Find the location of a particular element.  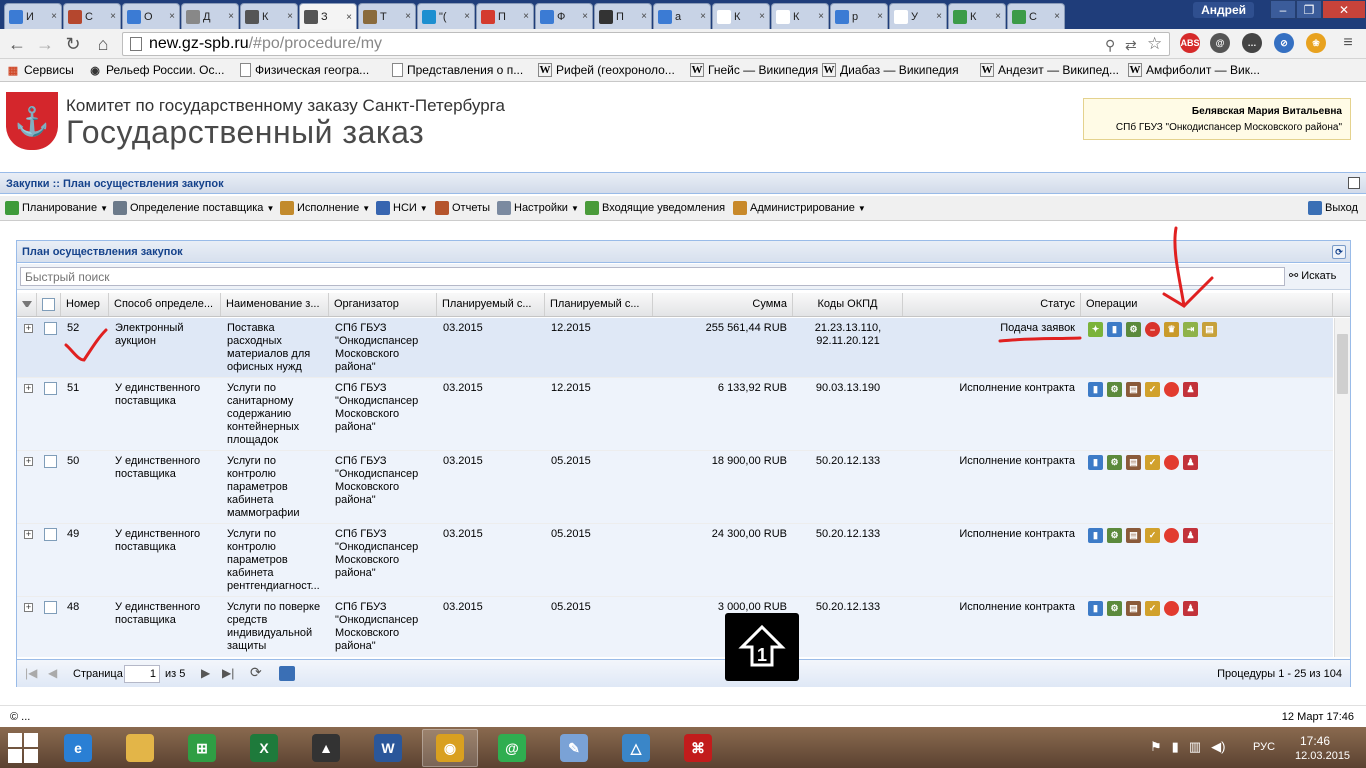

taskbar-excel: X is located at coordinates (264, 748).